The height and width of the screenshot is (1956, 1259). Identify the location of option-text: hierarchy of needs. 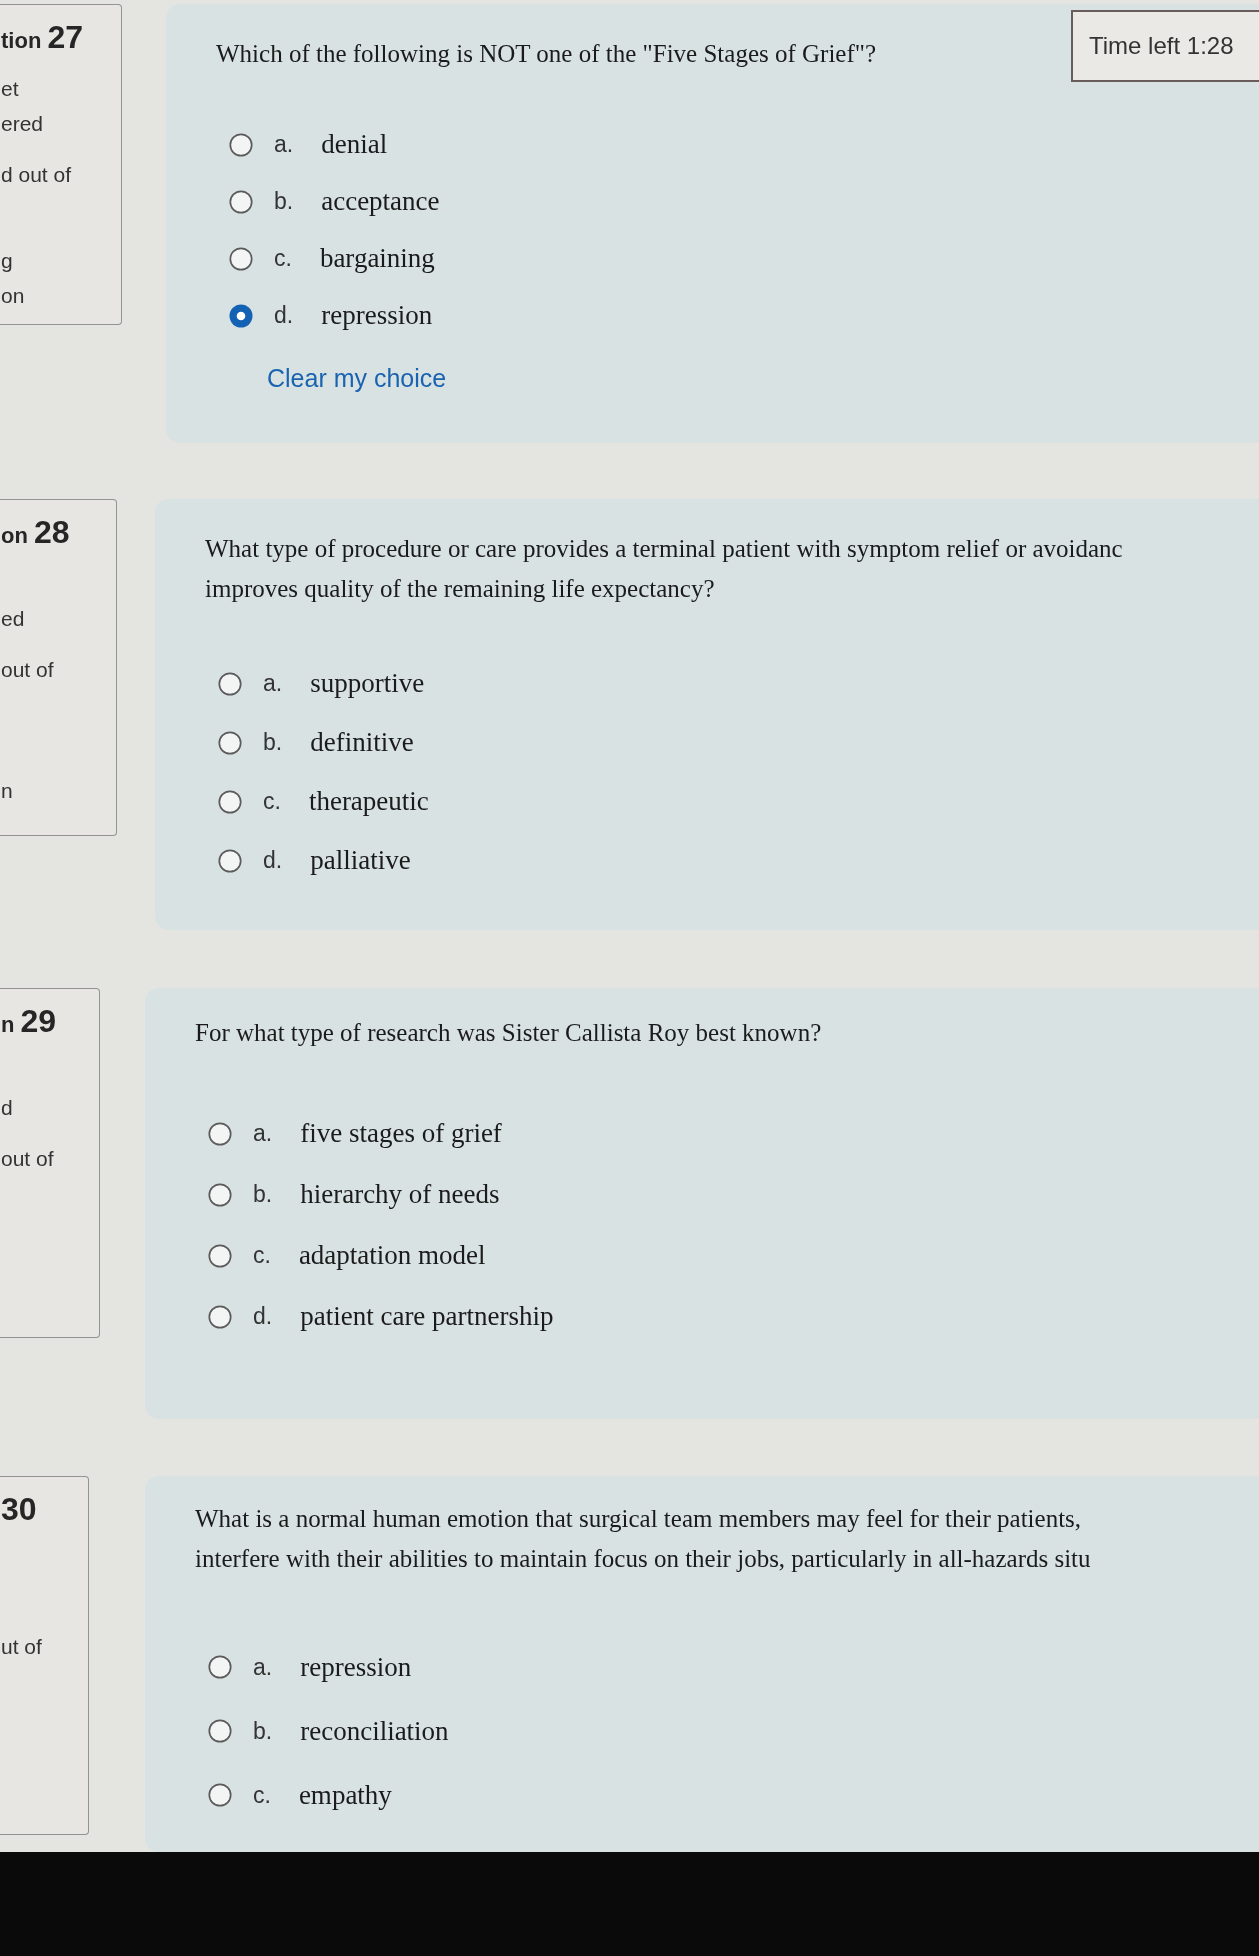
(400, 1194).